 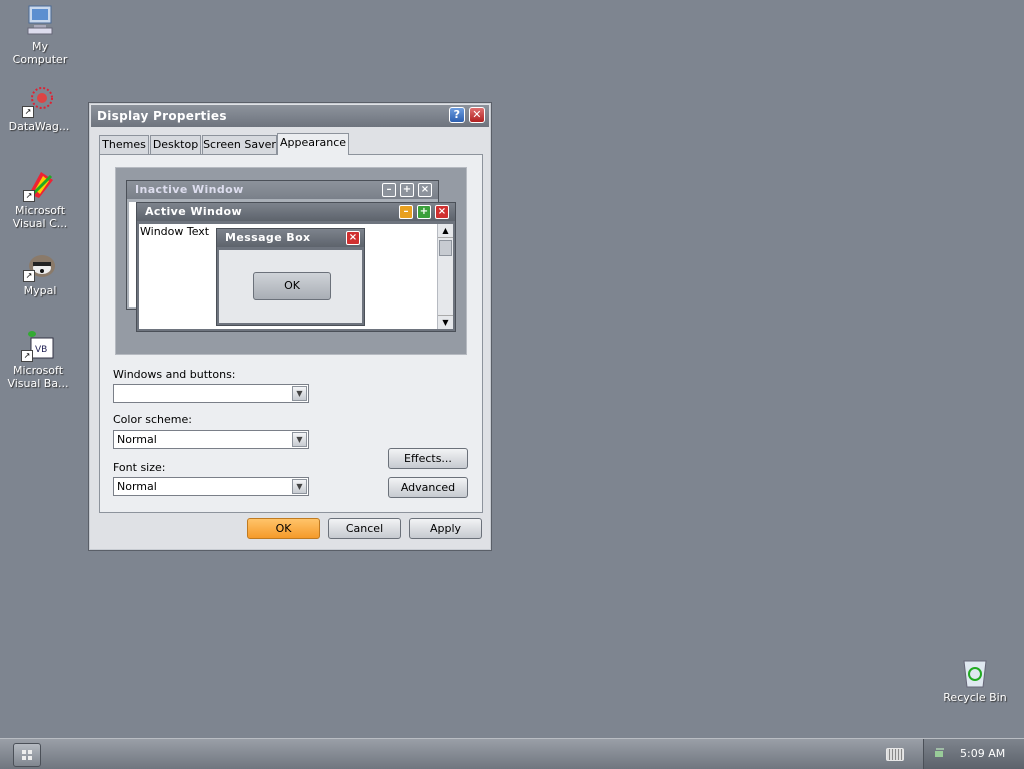 What do you see at coordinates (41, 350) in the screenshot?
I see `svg-text: VB` at bounding box center [41, 350].